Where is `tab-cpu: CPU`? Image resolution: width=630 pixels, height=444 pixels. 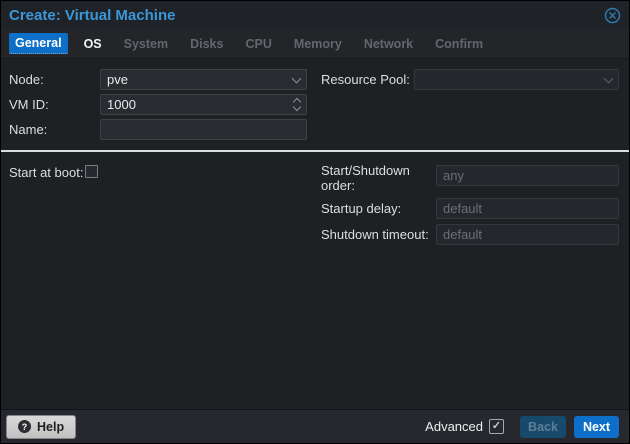 tab-cpu: CPU is located at coordinates (258, 43).